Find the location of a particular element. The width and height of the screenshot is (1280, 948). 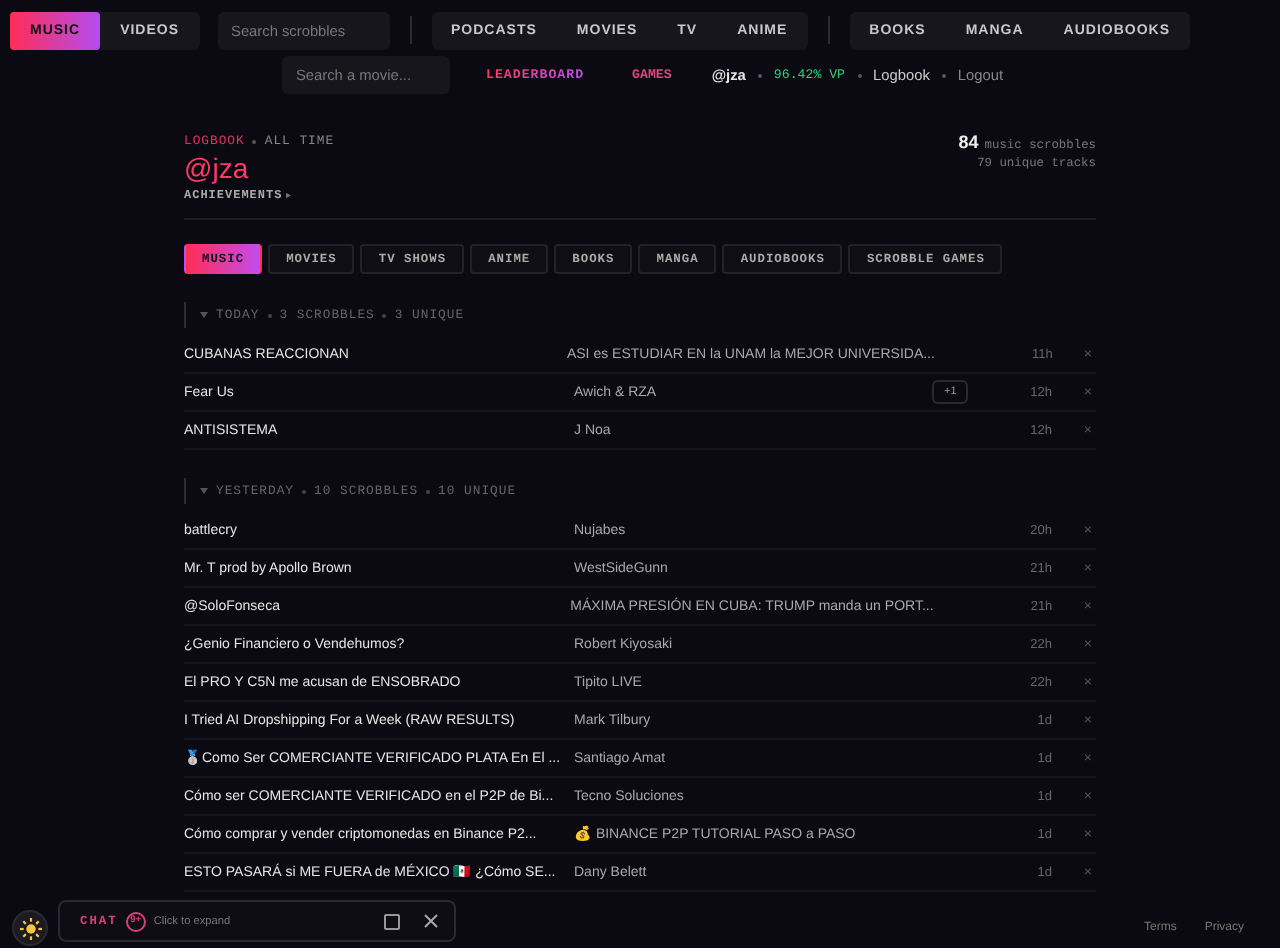

sun-icon is located at coordinates (30, 928).